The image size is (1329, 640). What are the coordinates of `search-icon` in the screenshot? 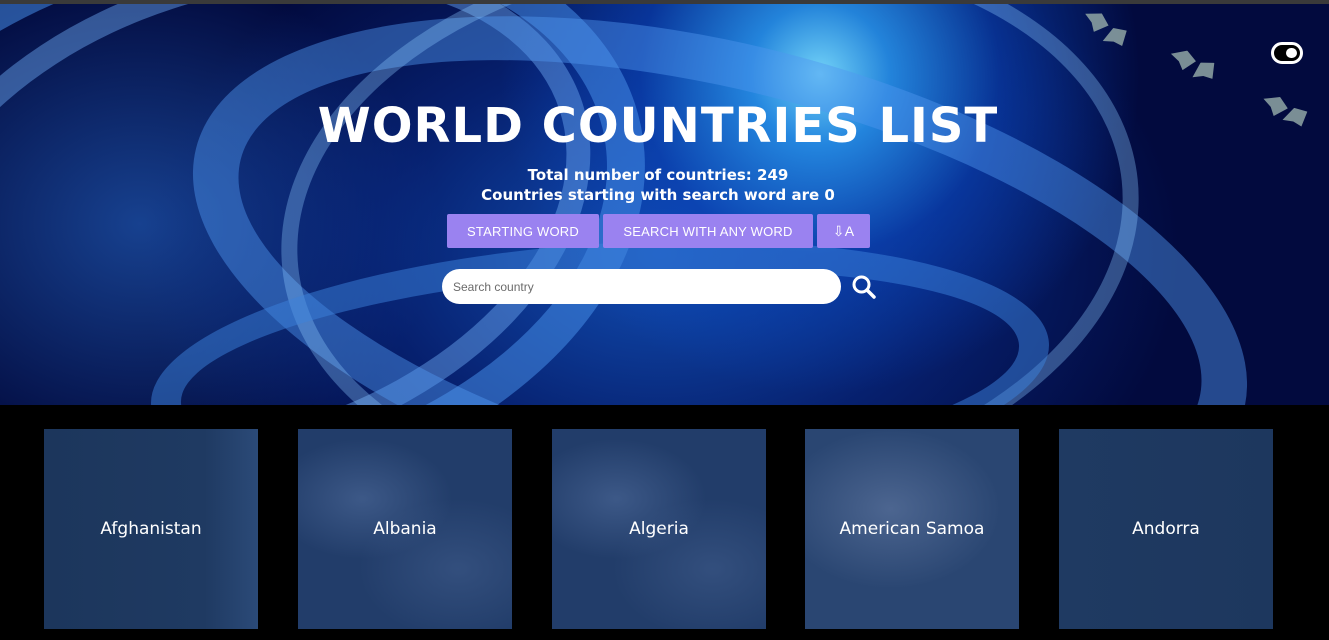 It's located at (864, 287).